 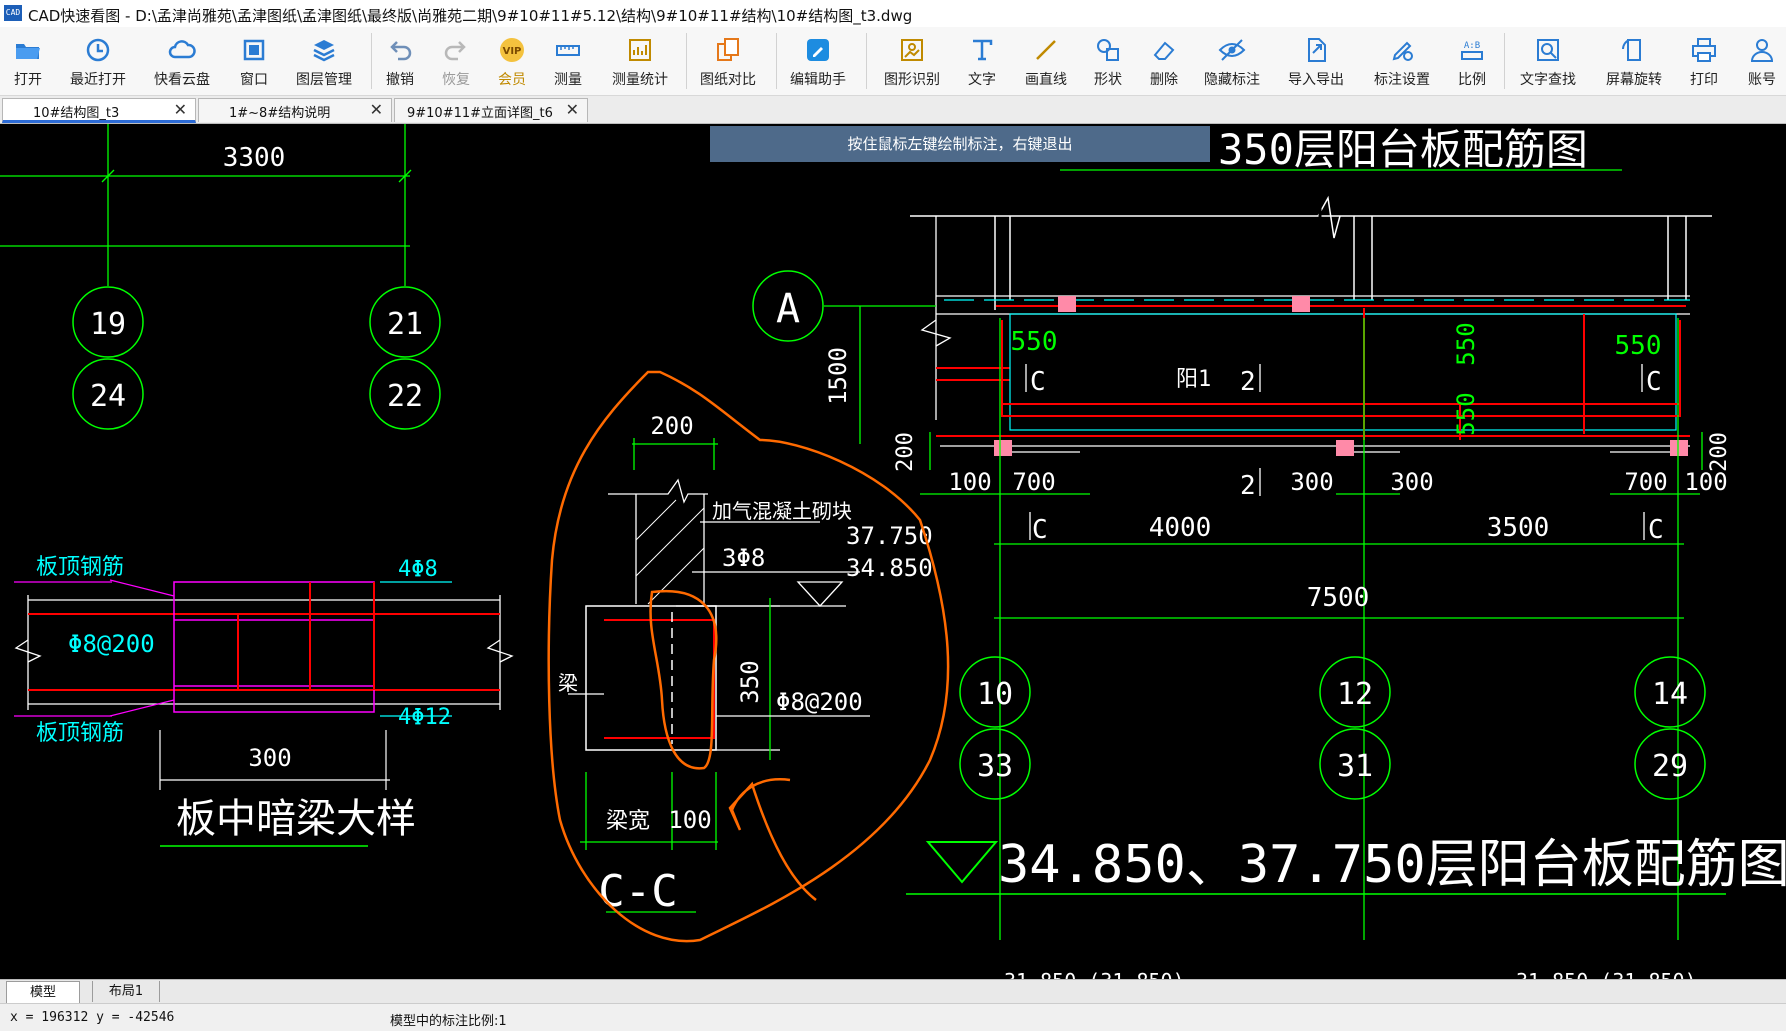 I want to click on eraser-icon, so click(x=1164, y=50).